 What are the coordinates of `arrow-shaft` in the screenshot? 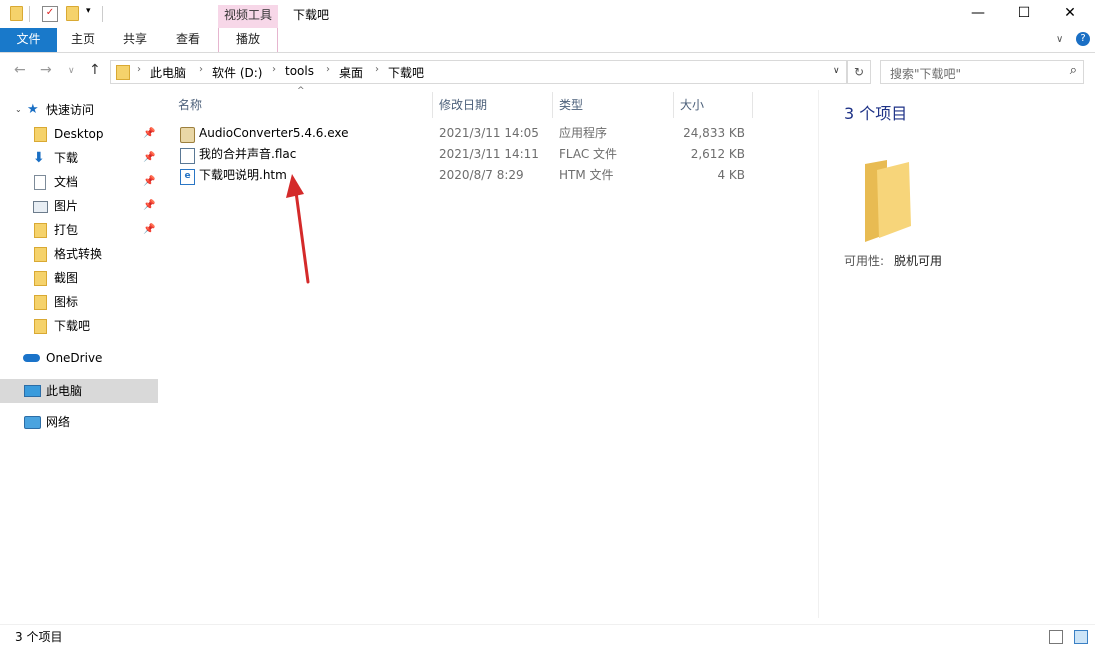 It's located at (302, 237).